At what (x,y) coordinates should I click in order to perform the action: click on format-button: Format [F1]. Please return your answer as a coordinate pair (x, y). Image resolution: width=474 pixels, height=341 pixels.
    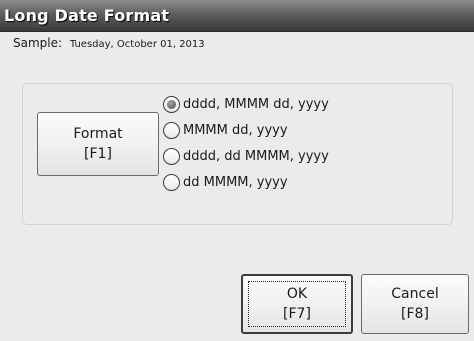
    Looking at the image, I should click on (98, 144).